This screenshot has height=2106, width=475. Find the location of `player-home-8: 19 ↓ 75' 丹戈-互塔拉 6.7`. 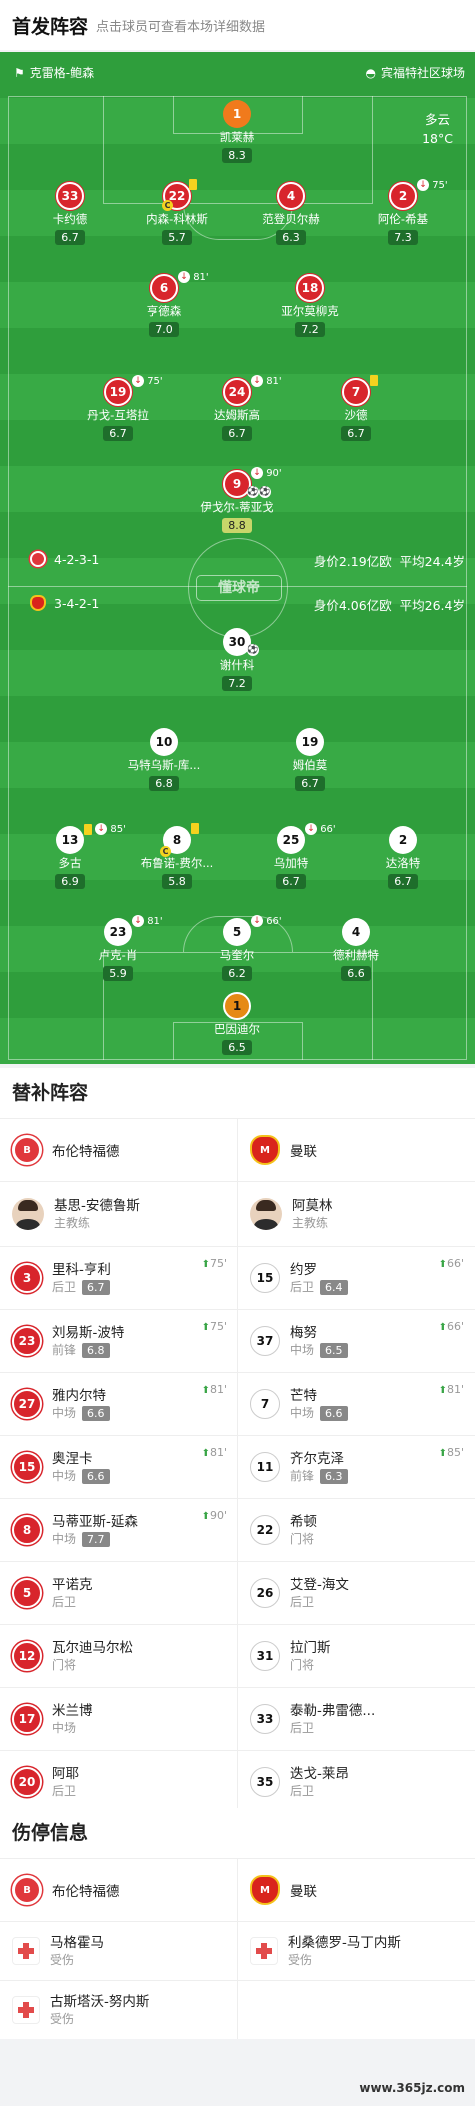

player-home-8: 19 ↓ 75' 丹戈-互塔拉 6.7 is located at coordinates (118, 408).